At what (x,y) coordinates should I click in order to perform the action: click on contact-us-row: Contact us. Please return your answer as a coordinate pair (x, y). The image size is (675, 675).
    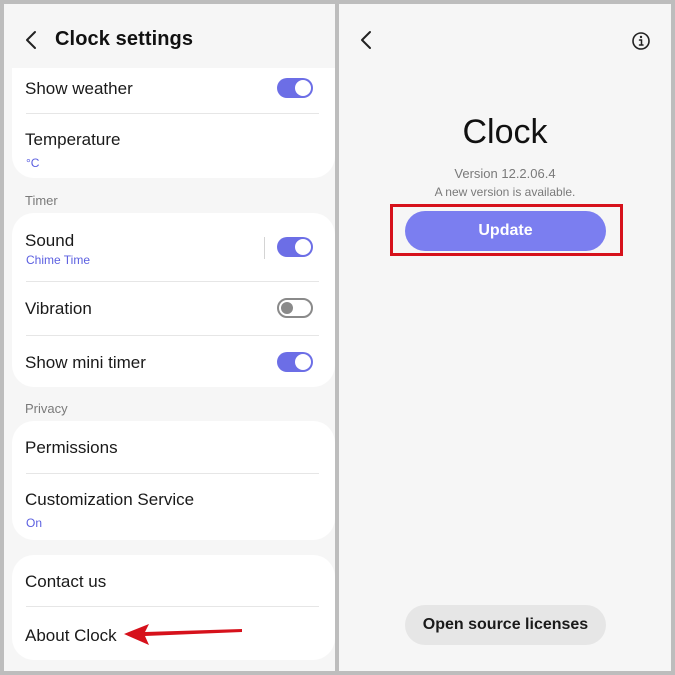
    Looking at the image, I should click on (173, 580).